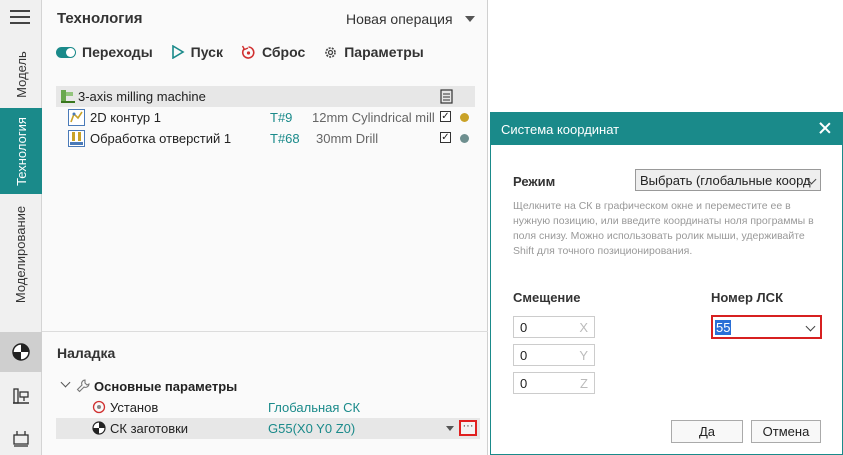 The height and width of the screenshot is (455, 843). Describe the element at coordinates (281, 117) in the screenshot. I see `operation-tool-number: T#9` at that location.